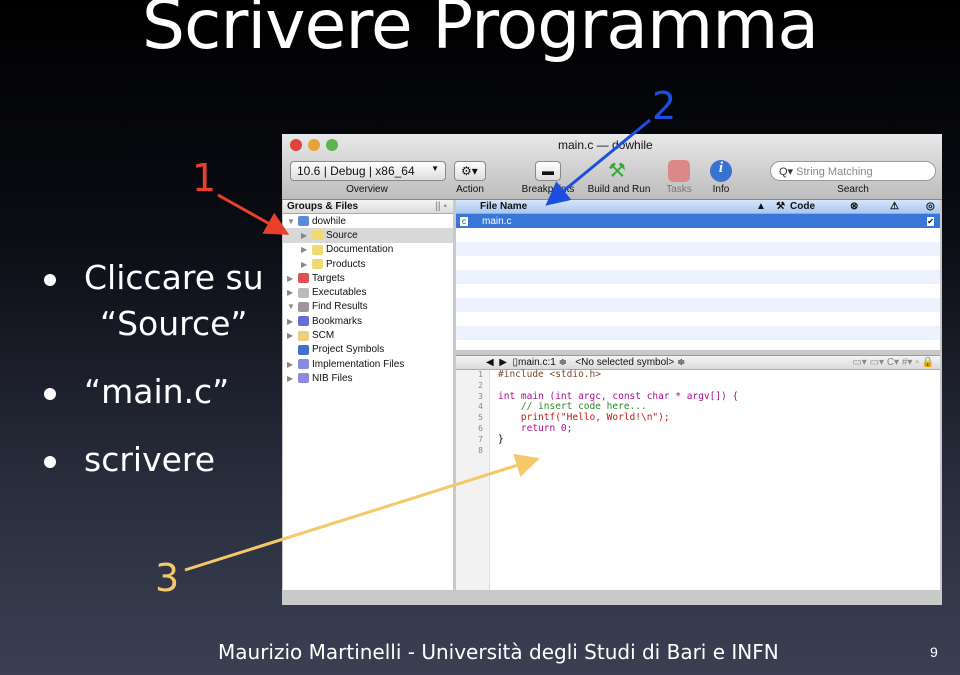 This screenshot has width=960, height=675. Describe the element at coordinates (934, 652) in the screenshot. I see `page-number: 9` at that location.